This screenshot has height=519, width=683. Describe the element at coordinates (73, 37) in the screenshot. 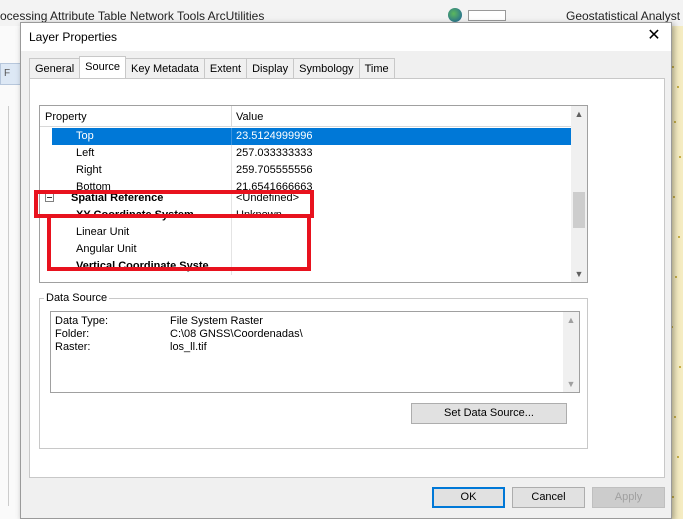

I see `dialog-title: Layer Properties` at that location.